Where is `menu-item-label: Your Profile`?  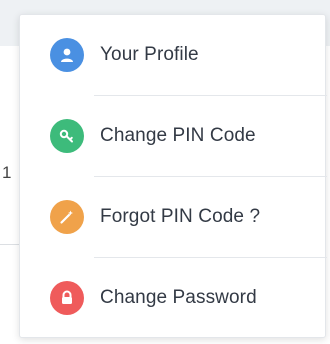 menu-item-label: Your Profile is located at coordinates (149, 54).